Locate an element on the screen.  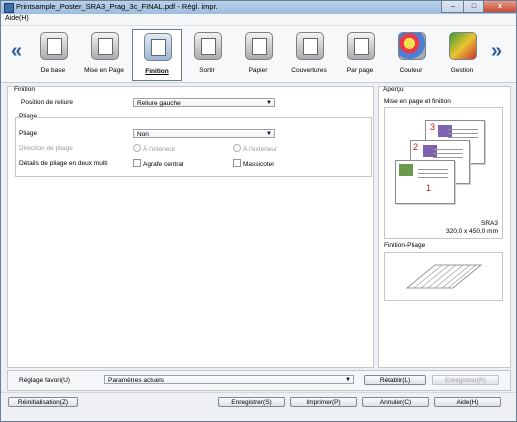
fold-outside-radio: À l'extérieur is located at coordinates (255, 148).